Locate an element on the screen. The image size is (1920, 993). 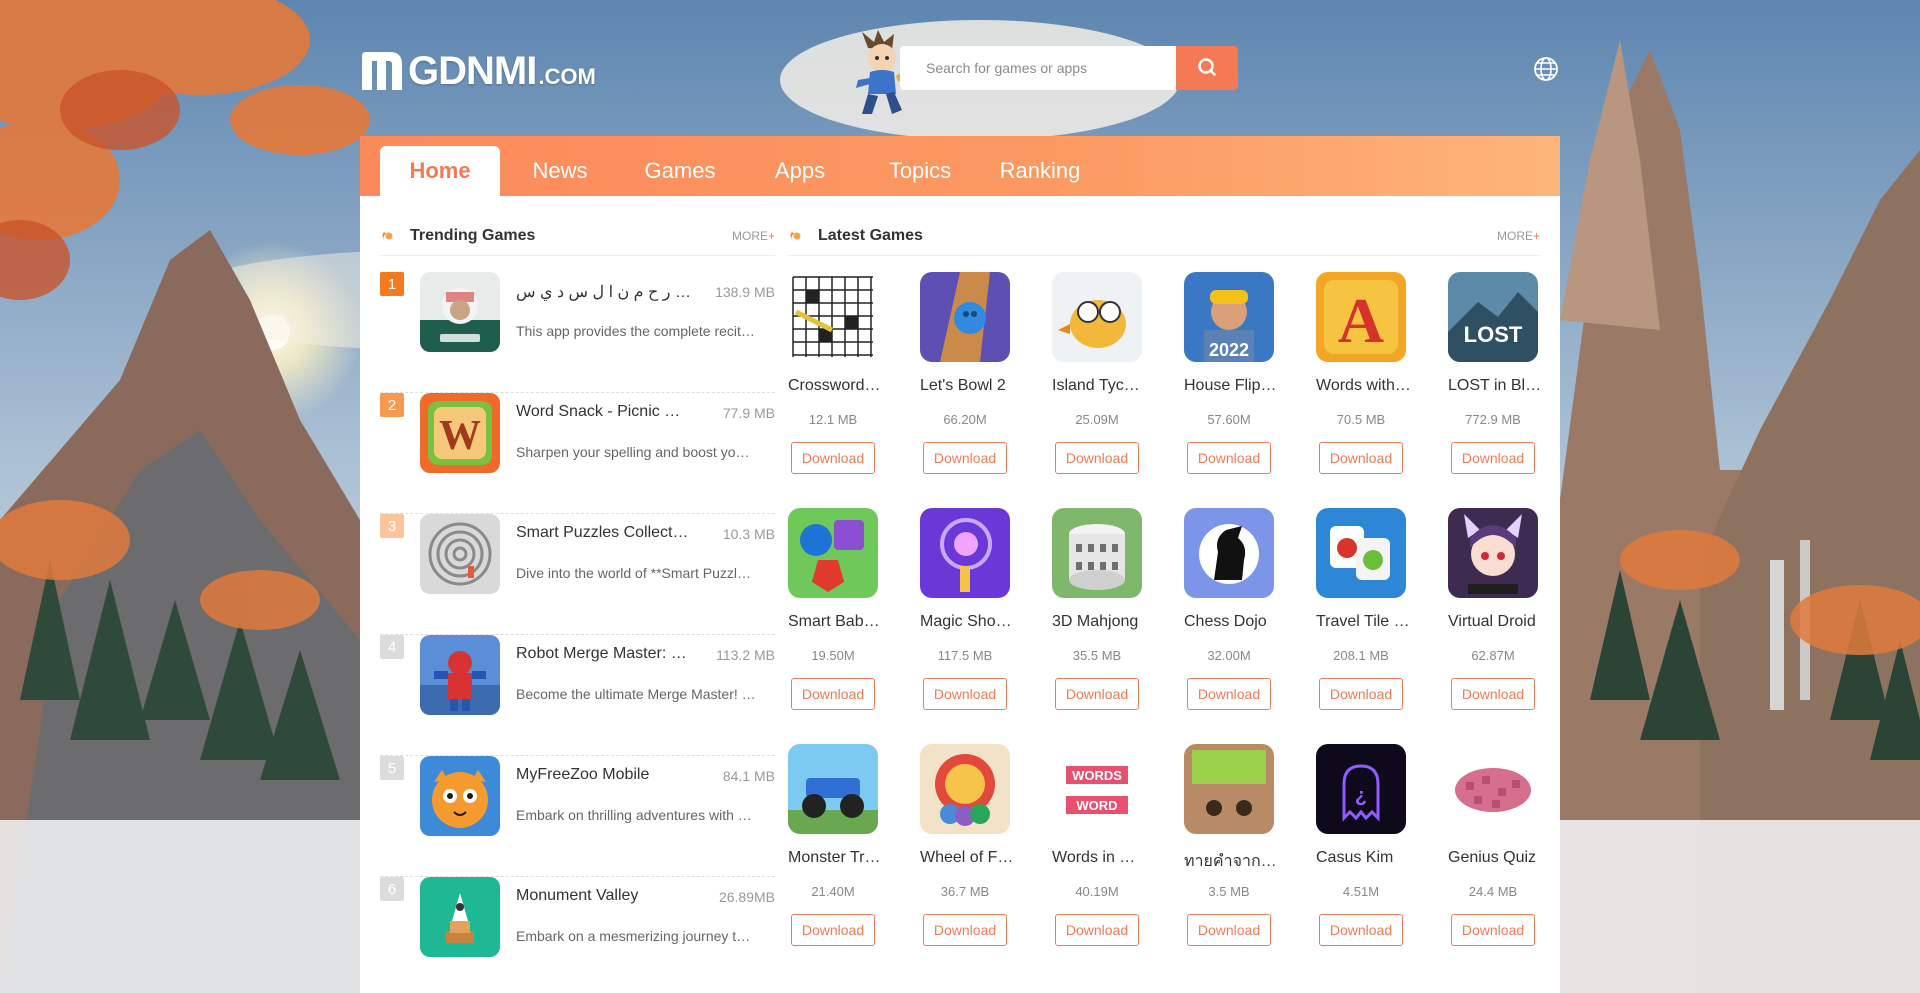
game-card: 3D Mahjong 35.5 MB Download is located at coordinates (1101, 623).